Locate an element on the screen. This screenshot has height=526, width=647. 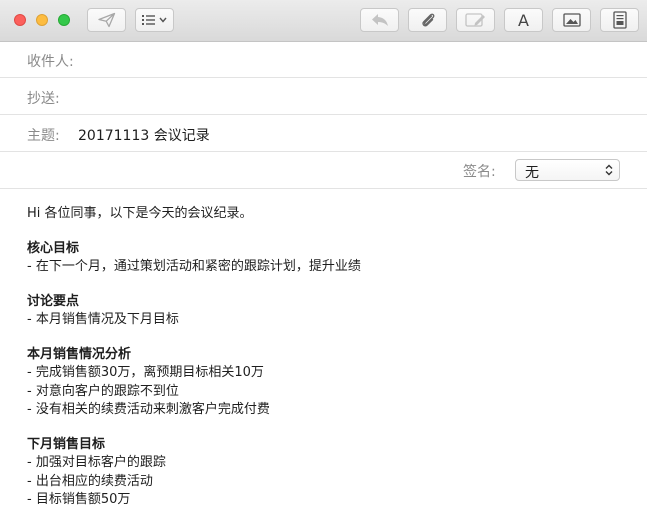
markup-button is located at coordinates (475, 20).